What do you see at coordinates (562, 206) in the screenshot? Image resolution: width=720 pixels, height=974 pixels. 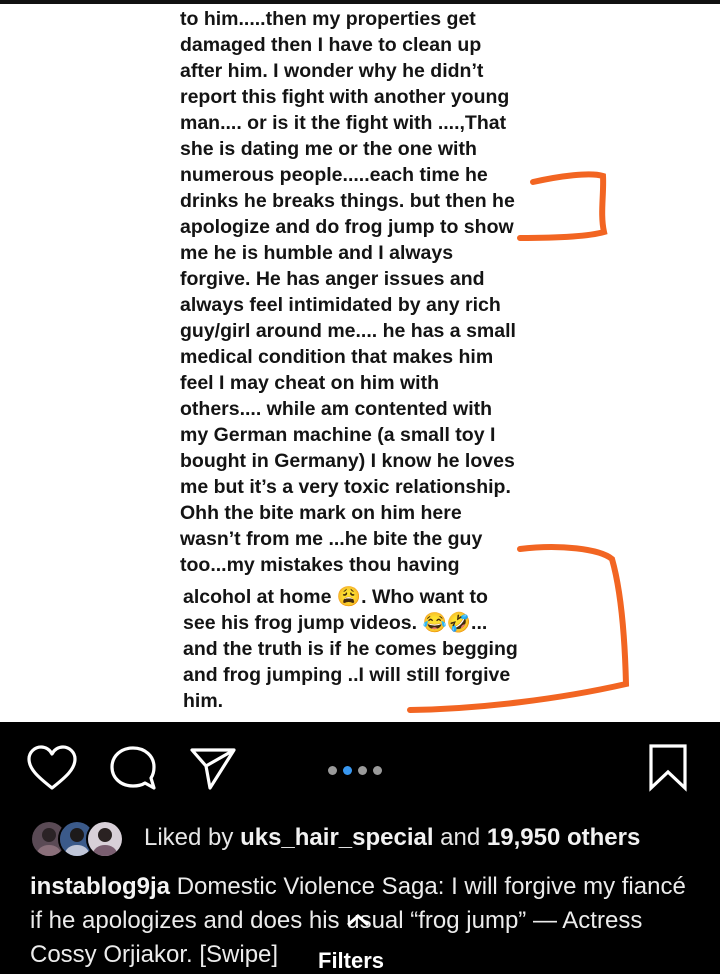 I see `annotation-bracket-top` at bounding box center [562, 206].